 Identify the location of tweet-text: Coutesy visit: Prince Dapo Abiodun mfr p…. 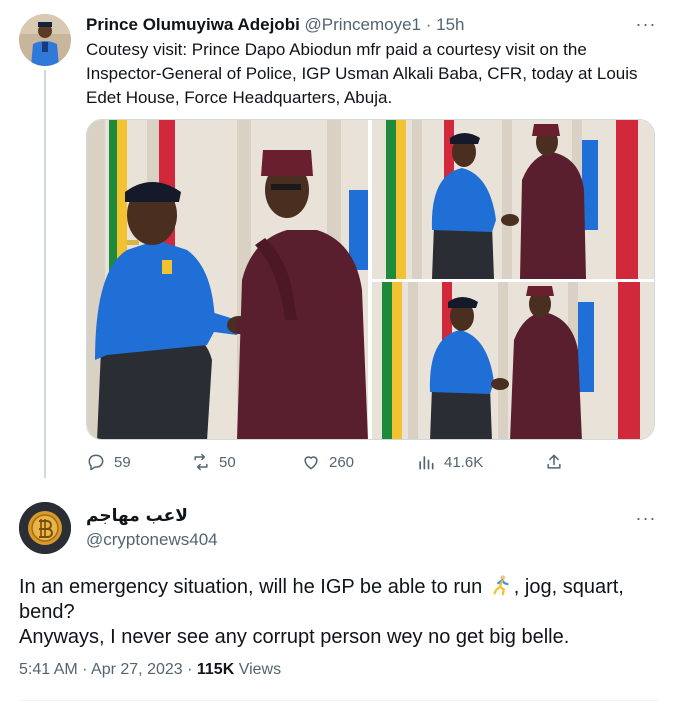
(362, 73).